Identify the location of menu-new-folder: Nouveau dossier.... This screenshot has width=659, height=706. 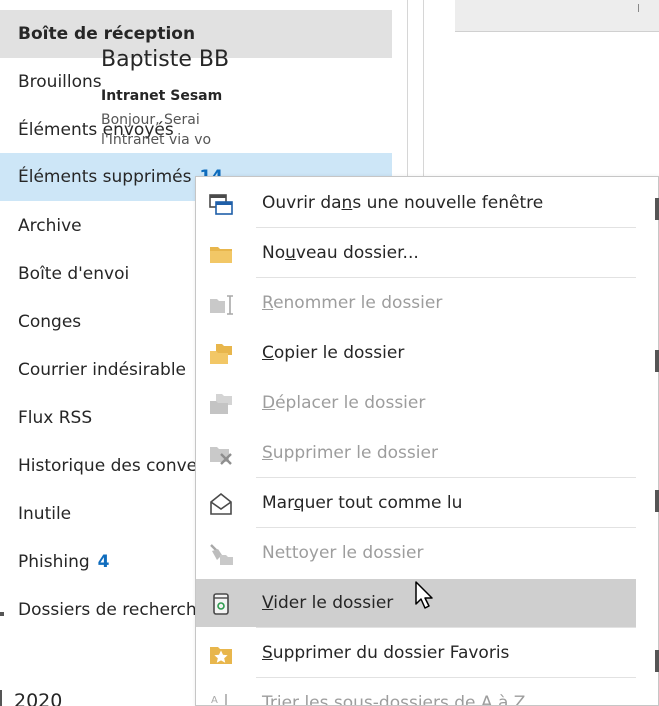
(416, 253).